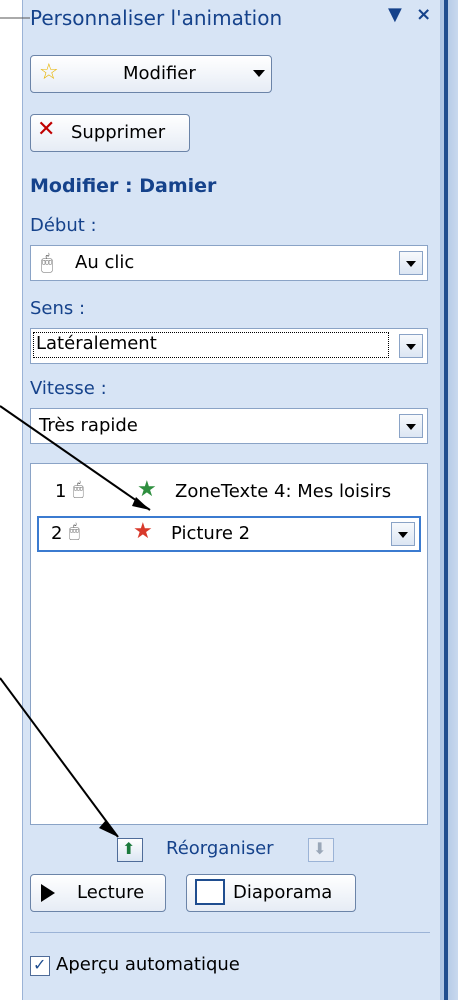 Image resolution: width=458 pixels, height=1000 pixels. Describe the element at coordinates (210, 892) in the screenshot. I see `slideshow-icon` at that location.